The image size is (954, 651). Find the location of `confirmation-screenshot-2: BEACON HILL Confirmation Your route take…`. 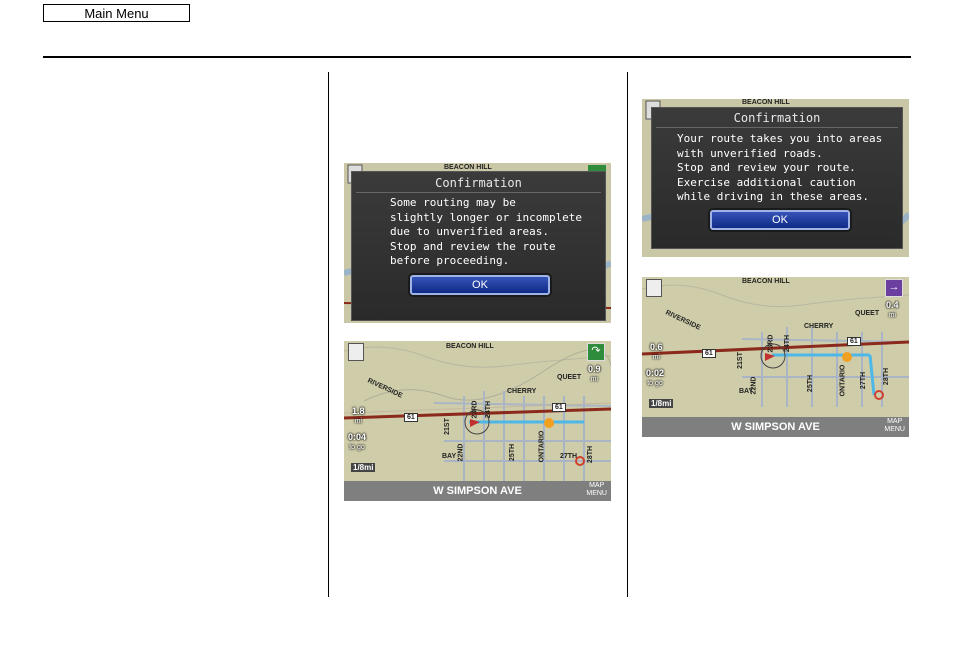

confirmation-screenshot-2: BEACON HILL Confirmation Your route take… is located at coordinates (775, 178).